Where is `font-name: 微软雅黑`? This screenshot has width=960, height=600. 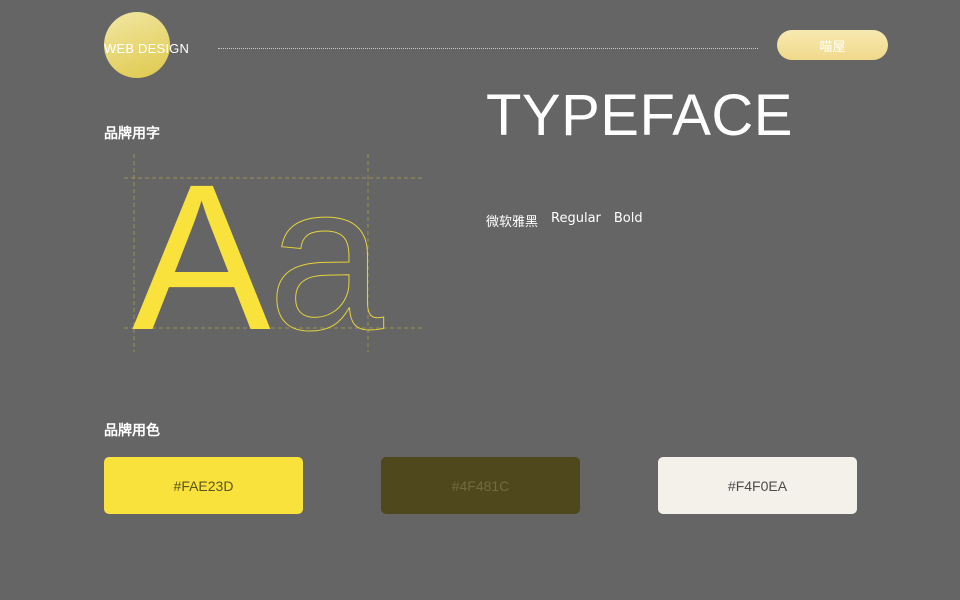 font-name: 微软雅黑 is located at coordinates (512, 222).